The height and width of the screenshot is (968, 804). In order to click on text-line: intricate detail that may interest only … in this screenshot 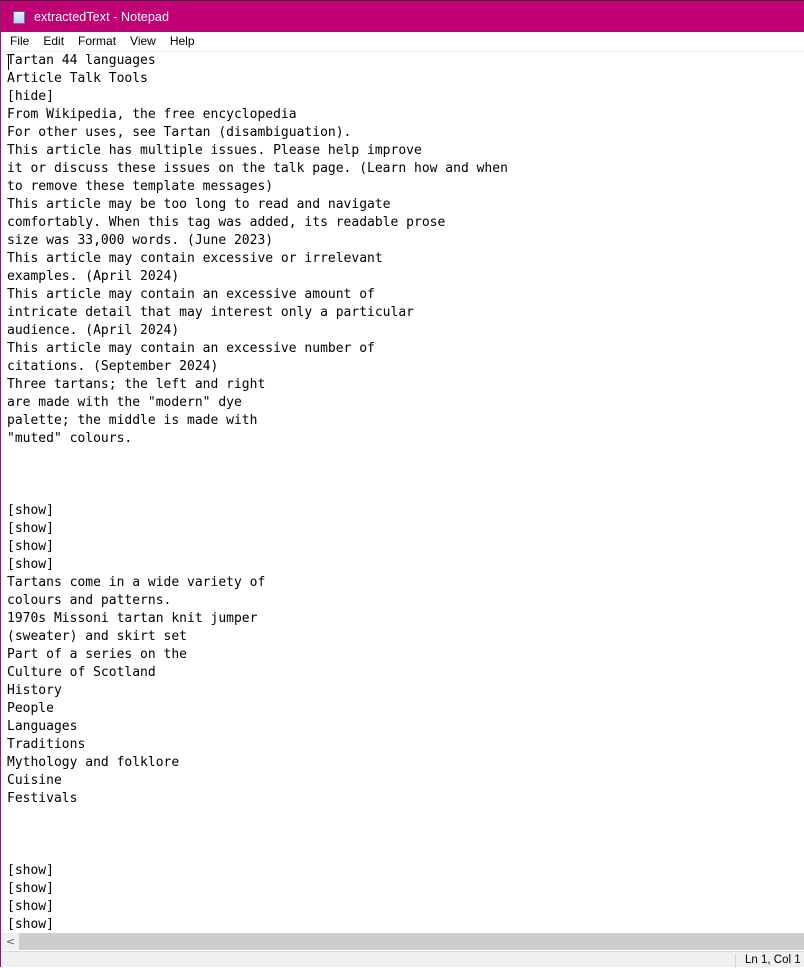, I will do `click(210, 312)`.